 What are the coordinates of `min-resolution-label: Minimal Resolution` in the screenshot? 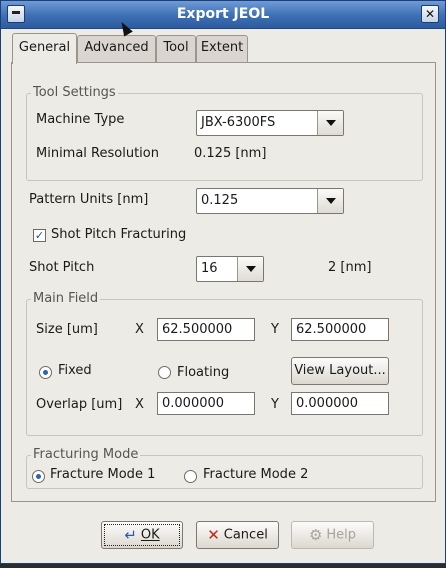 It's located at (97, 153).